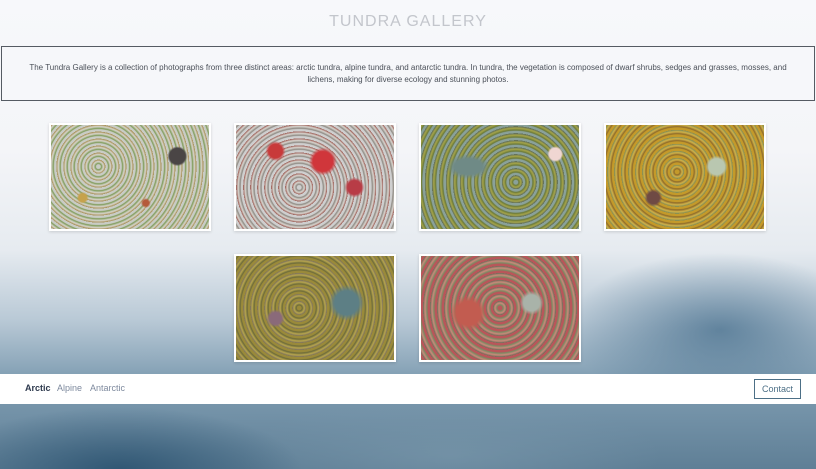 The image size is (816, 469). What do you see at coordinates (38, 388) in the screenshot?
I see `nav-link-arctic: Arctic` at bounding box center [38, 388].